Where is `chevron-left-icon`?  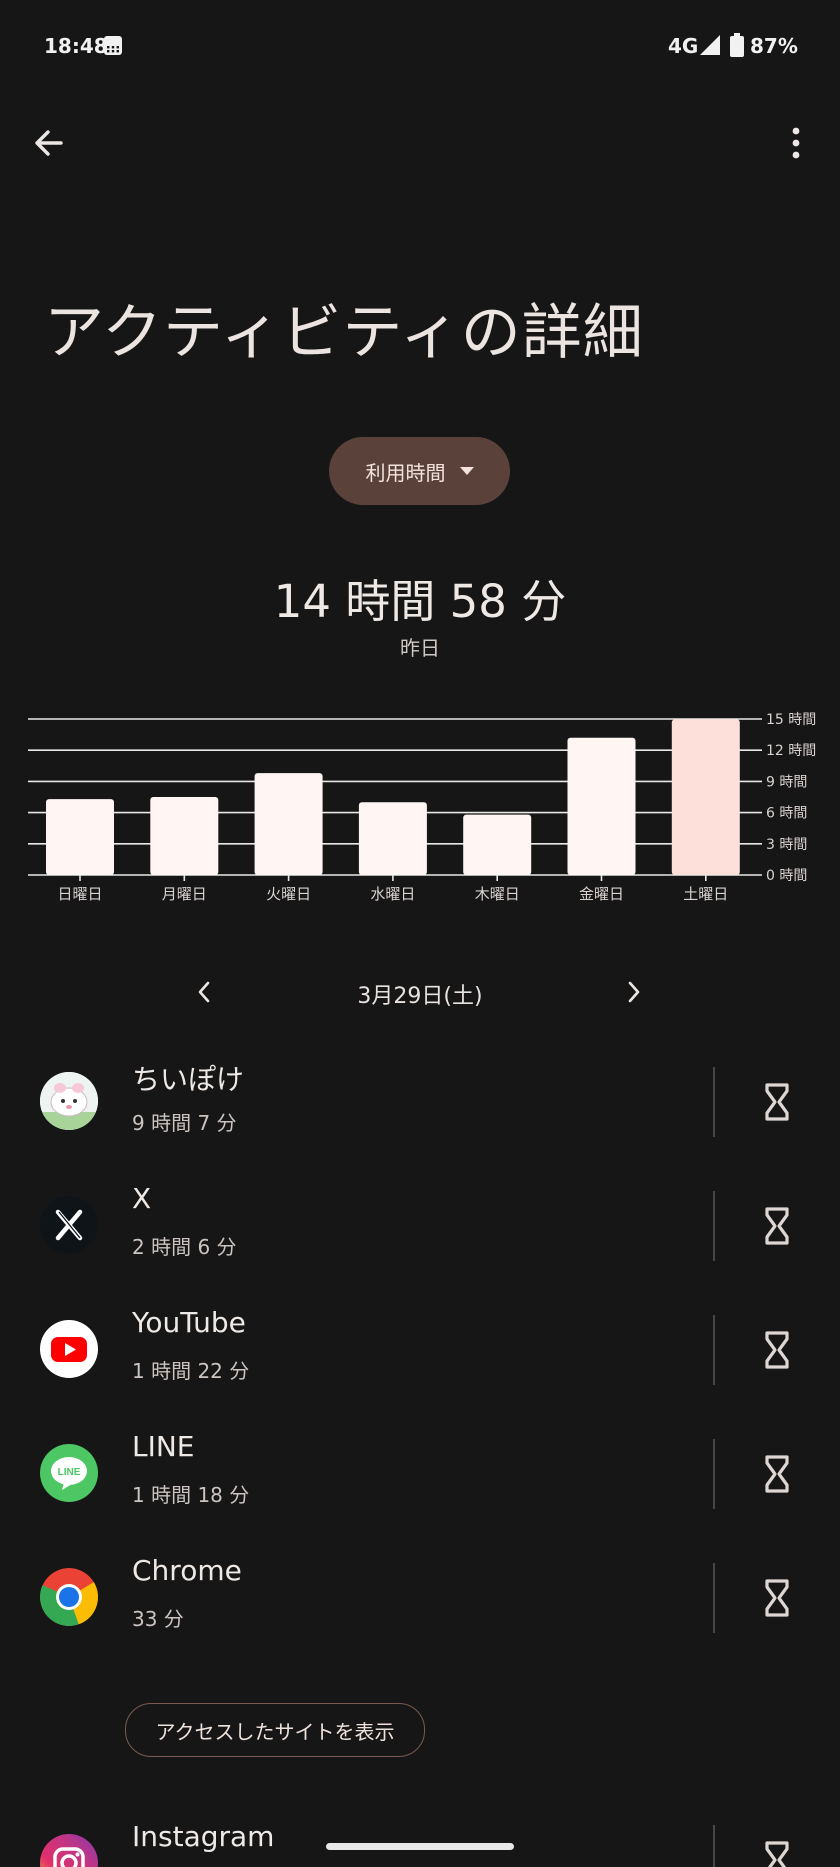
chevron-left-icon is located at coordinates (204, 992).